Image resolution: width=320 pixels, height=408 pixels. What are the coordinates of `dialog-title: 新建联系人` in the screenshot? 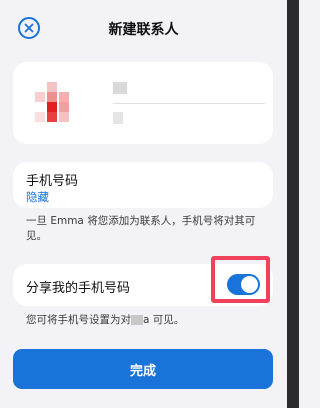 It's located at (143, 30).